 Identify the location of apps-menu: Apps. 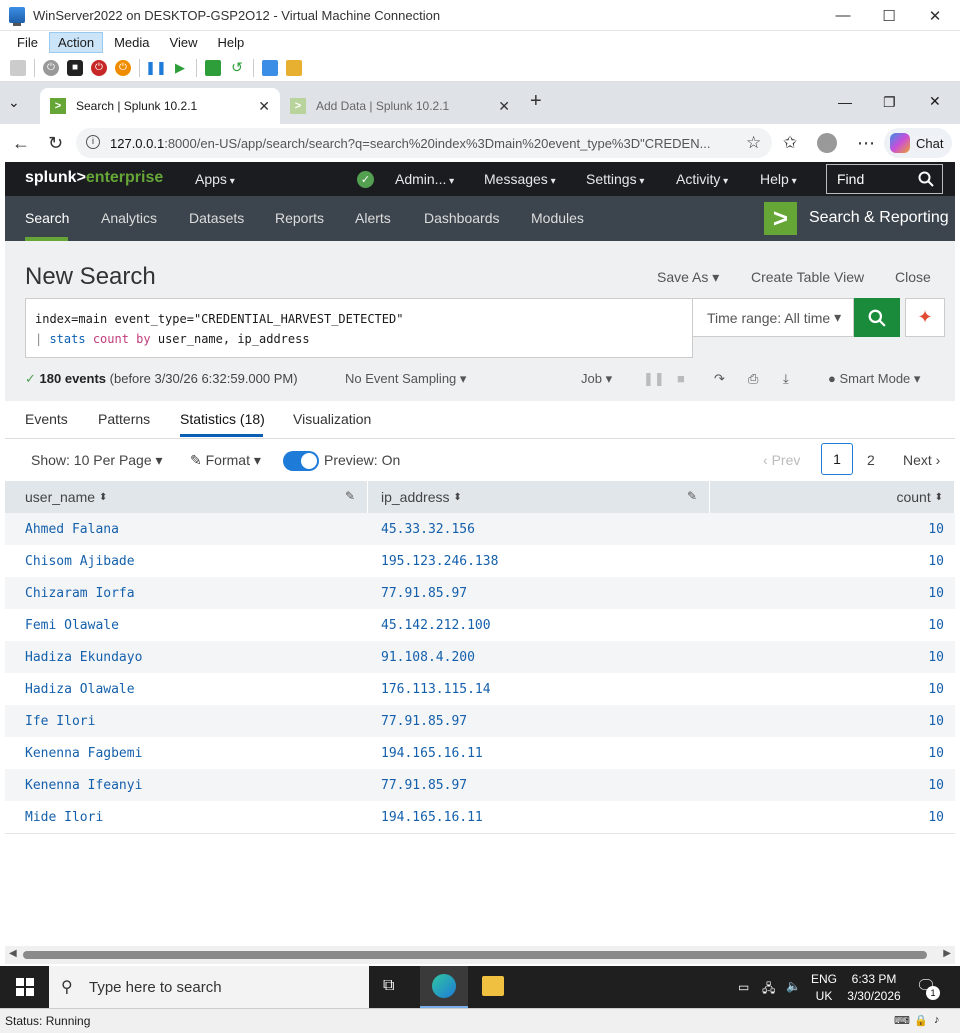
(215, 179).